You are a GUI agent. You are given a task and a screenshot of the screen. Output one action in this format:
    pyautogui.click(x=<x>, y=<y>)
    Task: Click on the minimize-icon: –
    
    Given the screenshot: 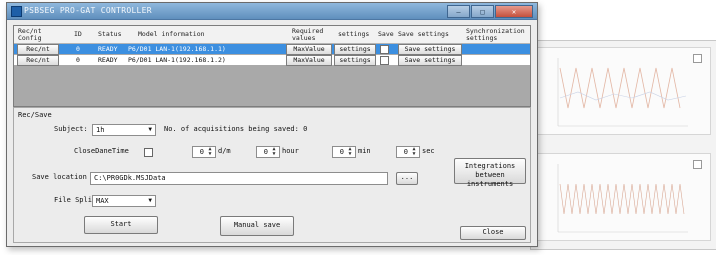 What is the action you would take?
    pyautogui.click(x=458, y=11)
    